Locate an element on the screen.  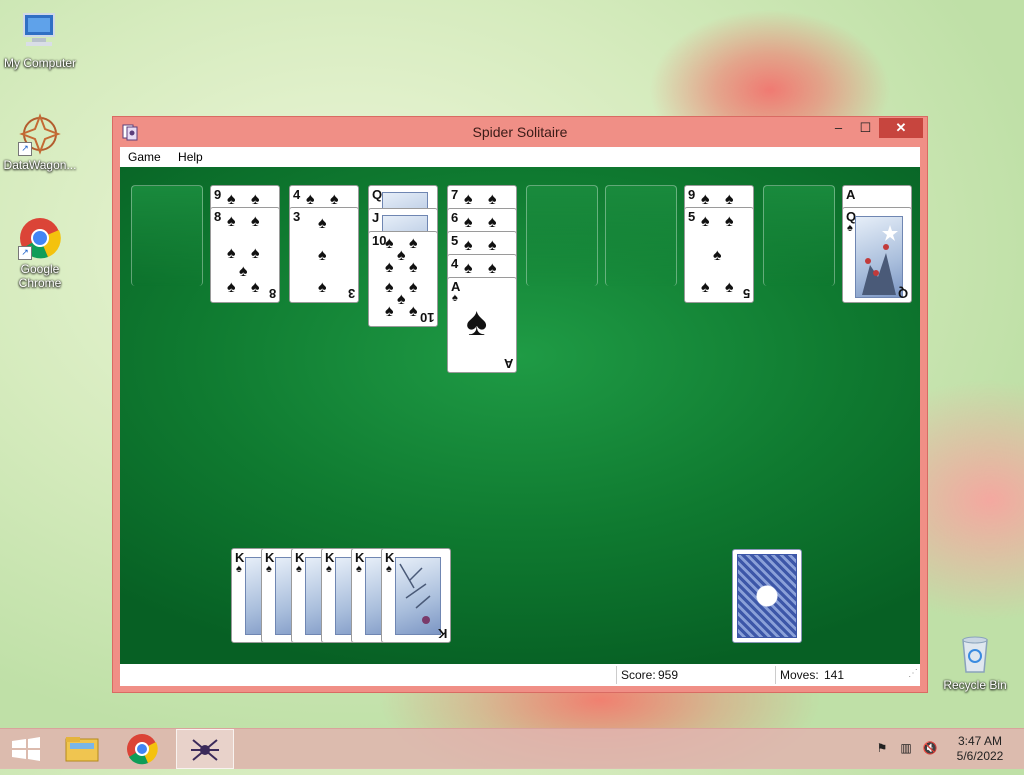
card-3-spades: 3 ♠ ♠ ♠ 3 is located at coordinates (324, 255).